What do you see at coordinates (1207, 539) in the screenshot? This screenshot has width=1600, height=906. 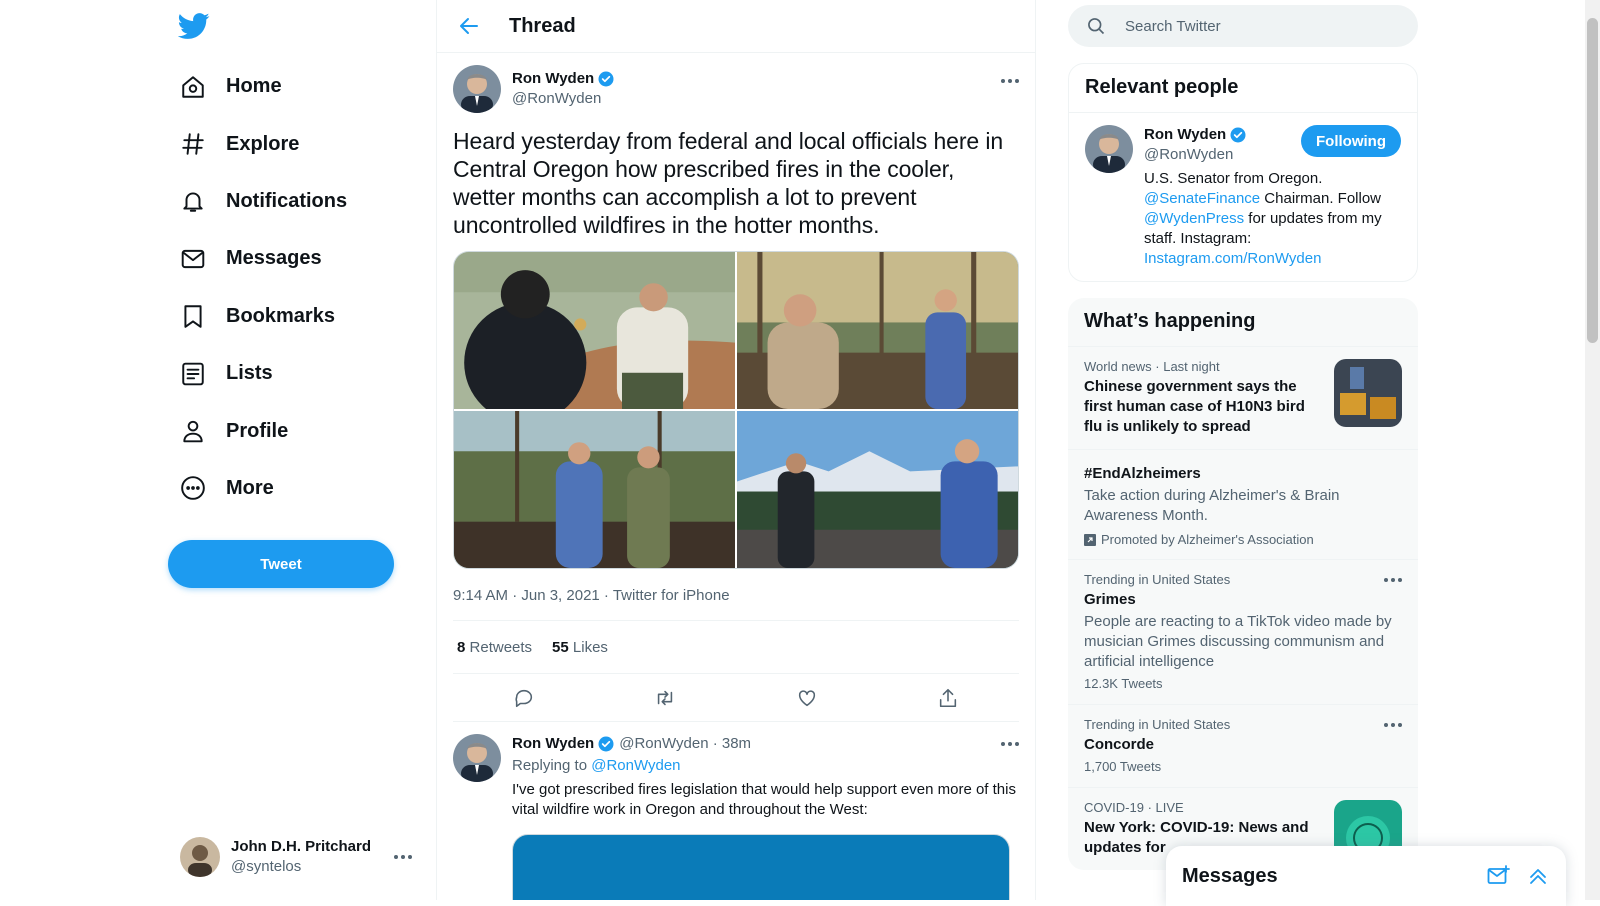 I see `promoted-by: Promoted by Alzheimer's Association` at bounding box center [1207, 539].